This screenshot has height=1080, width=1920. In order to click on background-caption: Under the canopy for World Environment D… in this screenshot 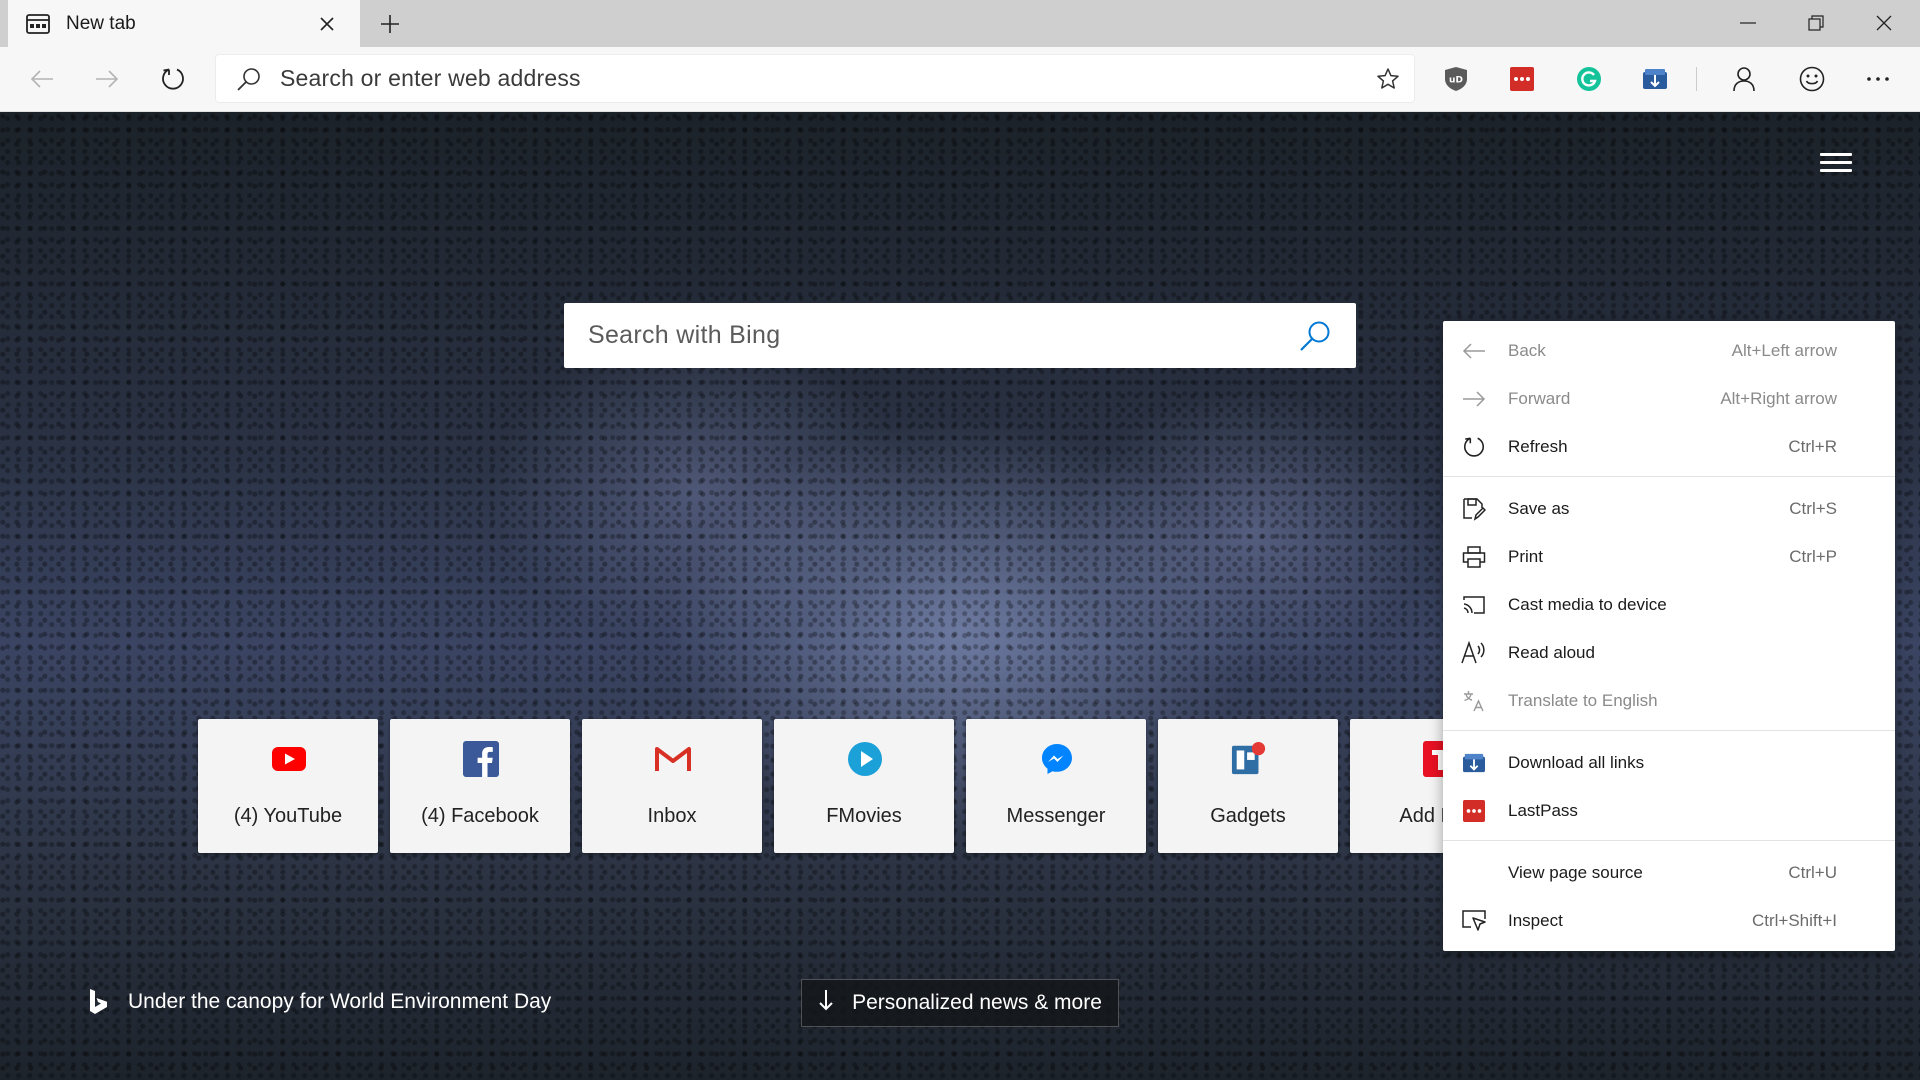, I will do `click(319, 1002)`.